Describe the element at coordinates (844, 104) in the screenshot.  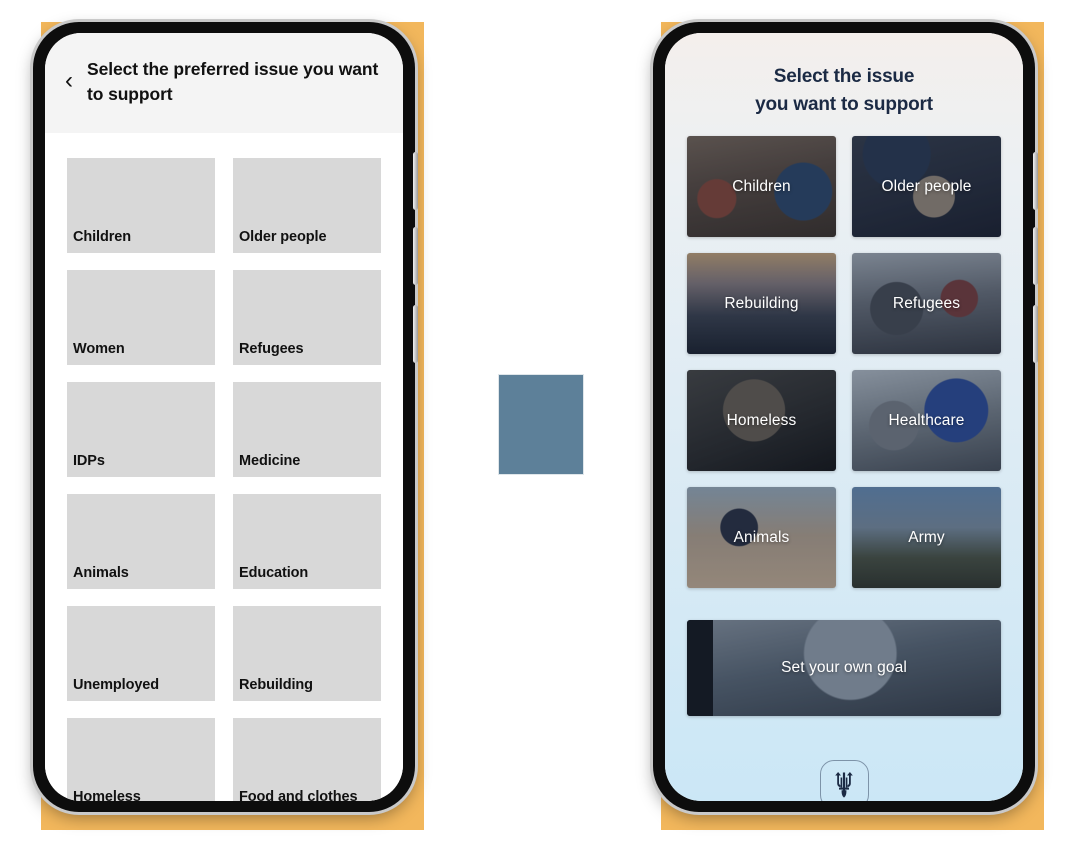
I see `page-title-line-2: you want to support` at that location.